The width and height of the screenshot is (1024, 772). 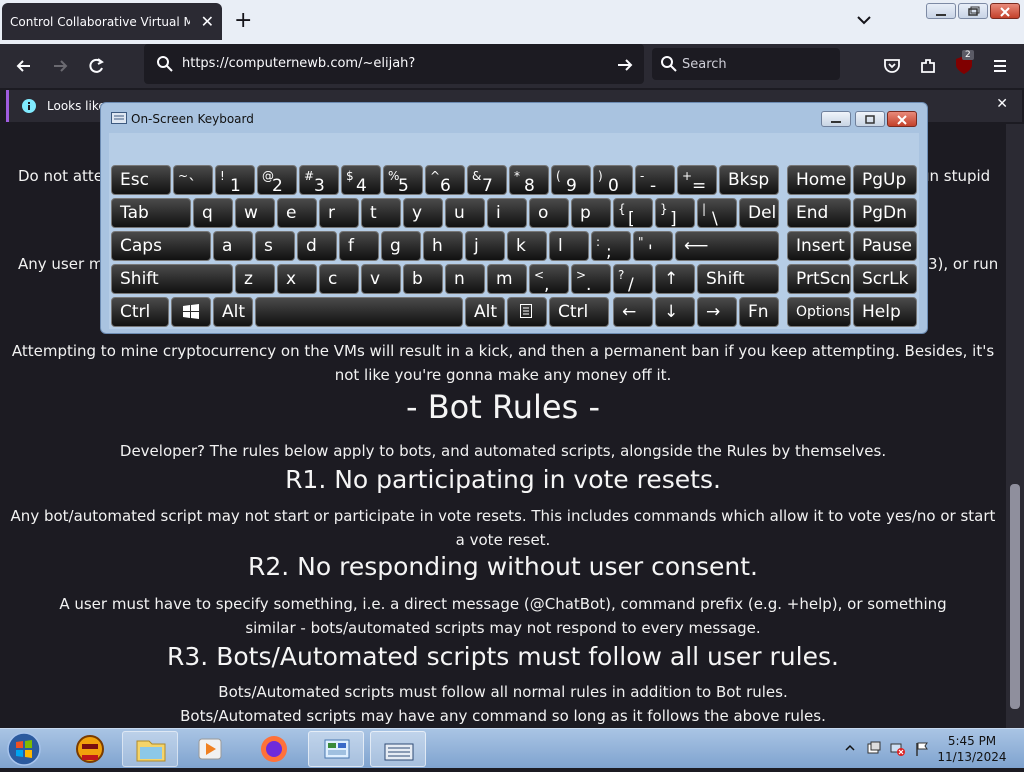 I want to click on key-pgup: PgUp, so click(x=885, y=180).